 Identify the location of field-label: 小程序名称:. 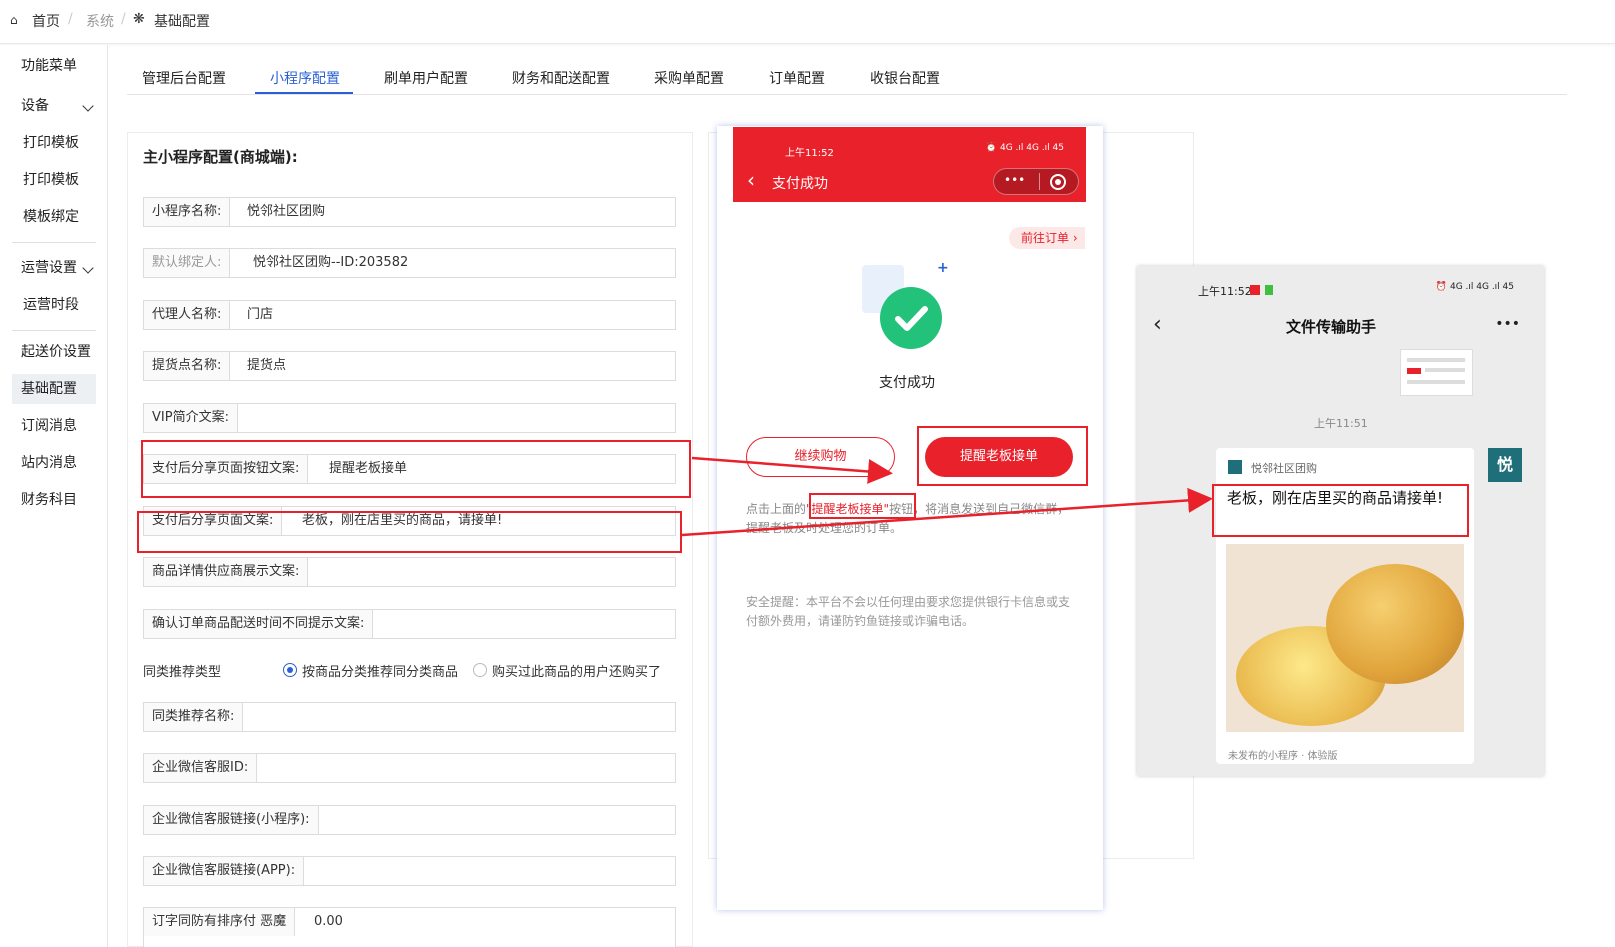
(187, 212).